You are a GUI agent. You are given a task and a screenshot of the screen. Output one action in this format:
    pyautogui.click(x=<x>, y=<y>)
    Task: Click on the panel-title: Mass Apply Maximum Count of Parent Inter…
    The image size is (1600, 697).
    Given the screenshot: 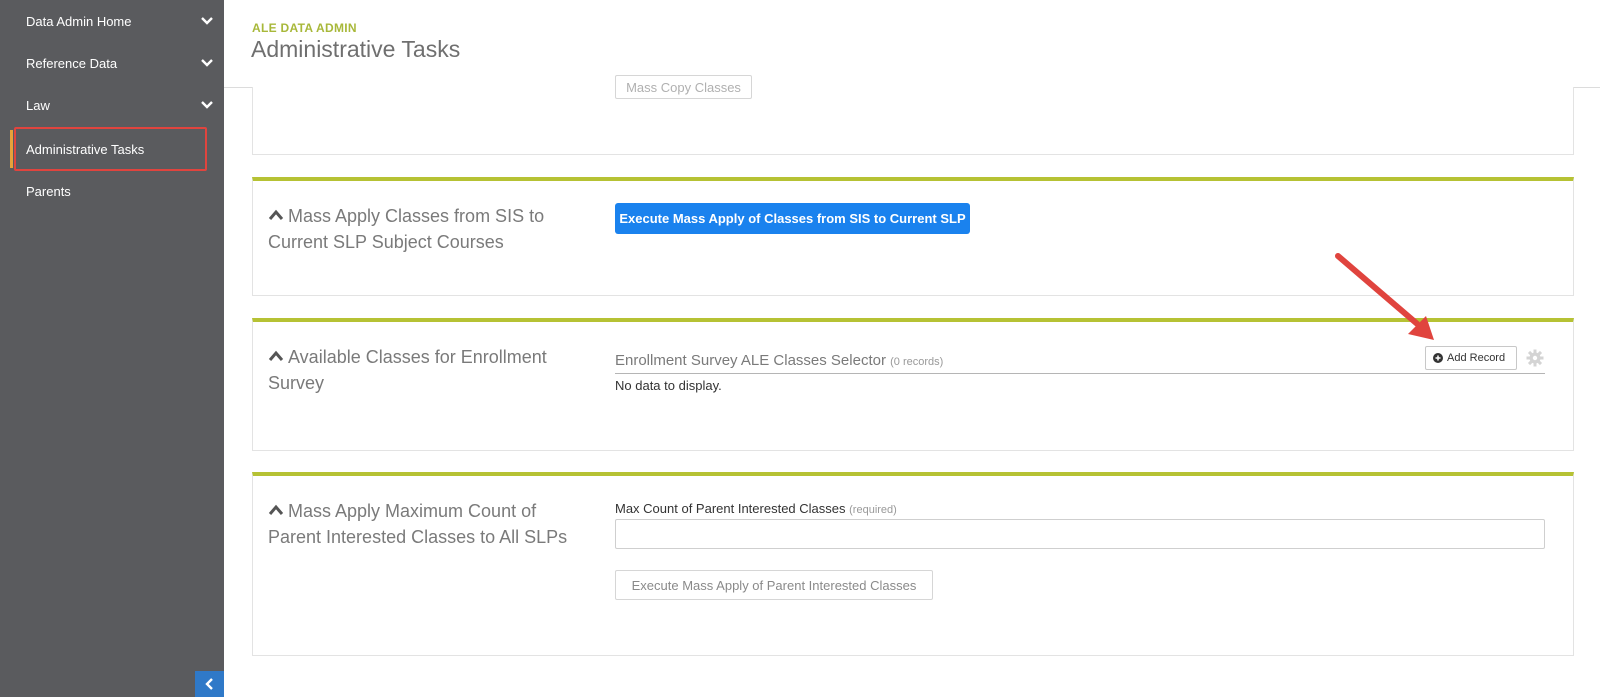 What is the action you would take?
    pyautogui.click(x=418, y=524)
    